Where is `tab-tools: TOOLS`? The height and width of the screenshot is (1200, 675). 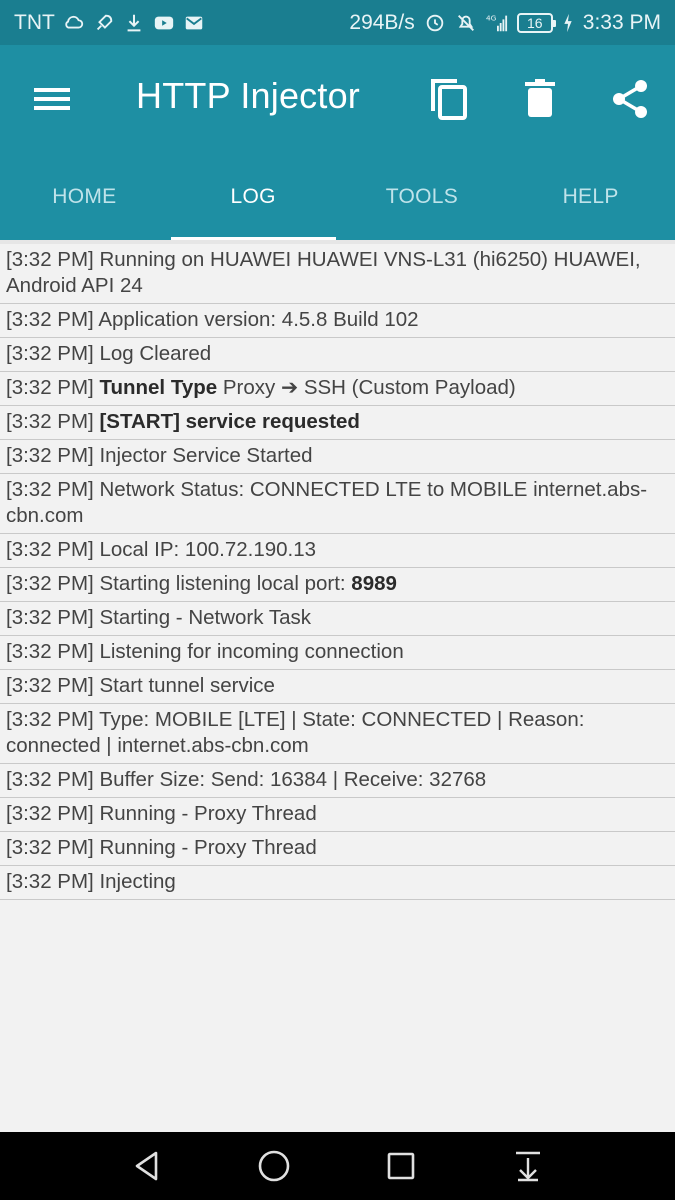
tab-tools: TOOLS is located at coordinates (422, 196).